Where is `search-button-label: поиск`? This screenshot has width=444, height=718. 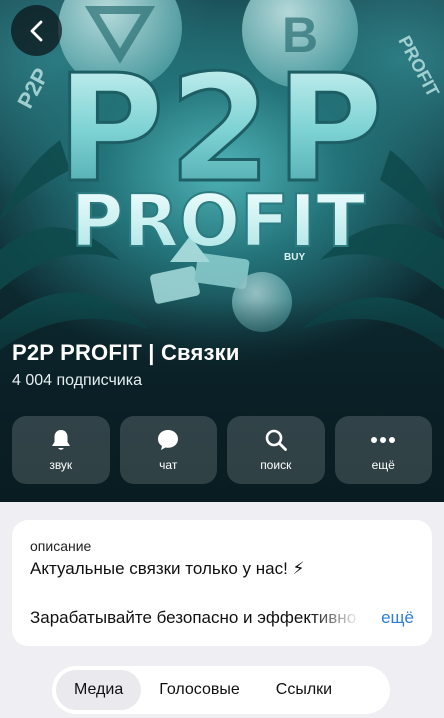 search-button-label: поиск is located at coordinates (276, 465).